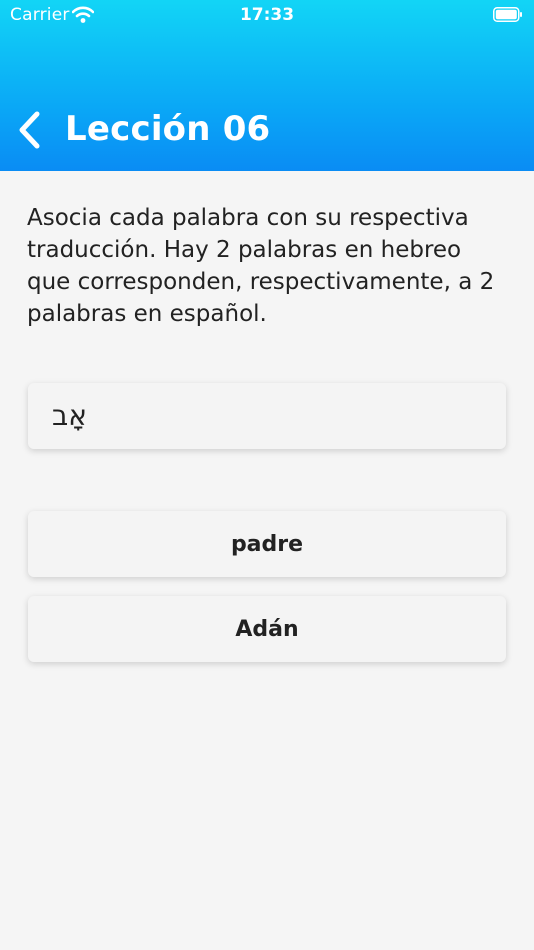 This screenshot has width=534, height=950. What do you see at coordinates (69, 415) in the screenshot?
I see `hebrew-word: אָב` at bounding box center [69, 415].